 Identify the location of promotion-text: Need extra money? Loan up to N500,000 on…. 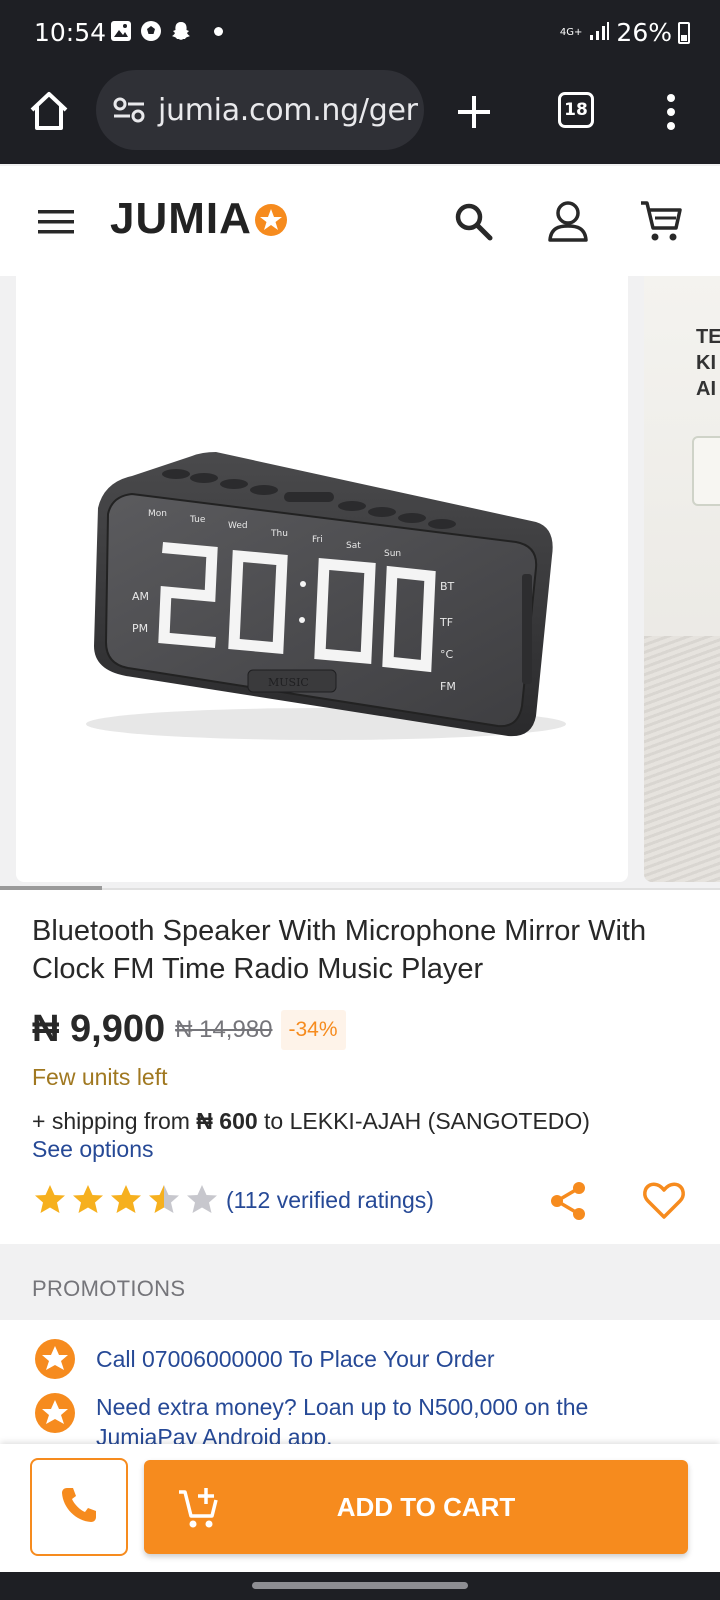
(342, 1419).